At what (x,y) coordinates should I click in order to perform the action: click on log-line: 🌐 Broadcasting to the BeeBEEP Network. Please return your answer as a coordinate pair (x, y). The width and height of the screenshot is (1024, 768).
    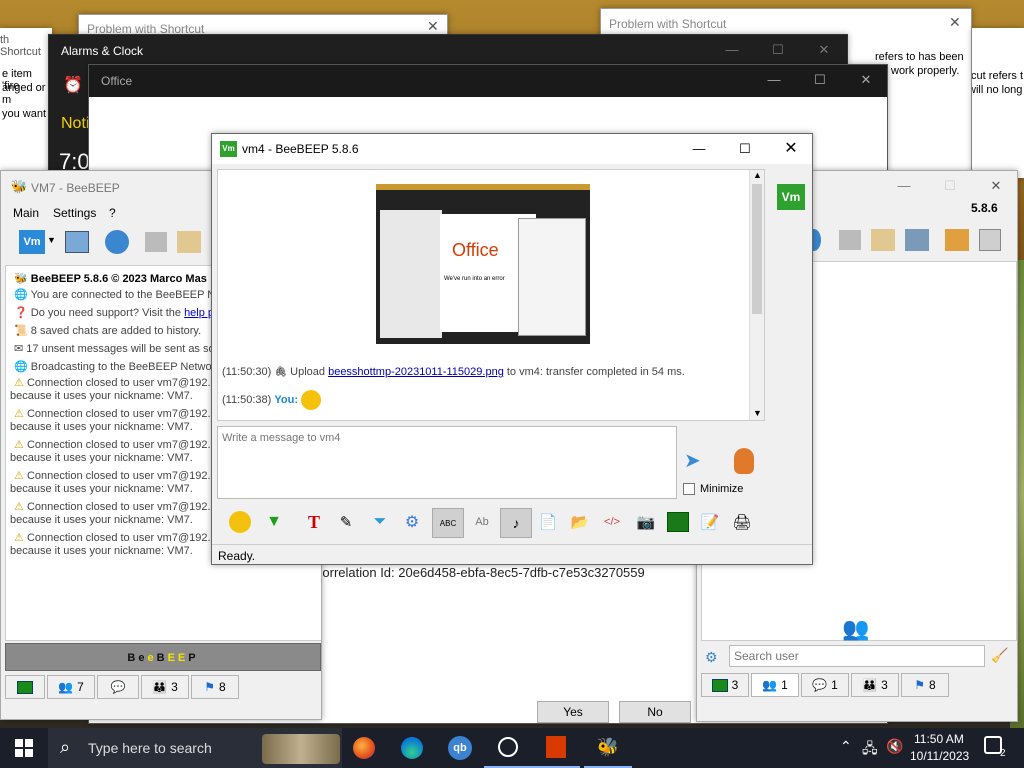
    Looking at the image, I should click on (117, 367).